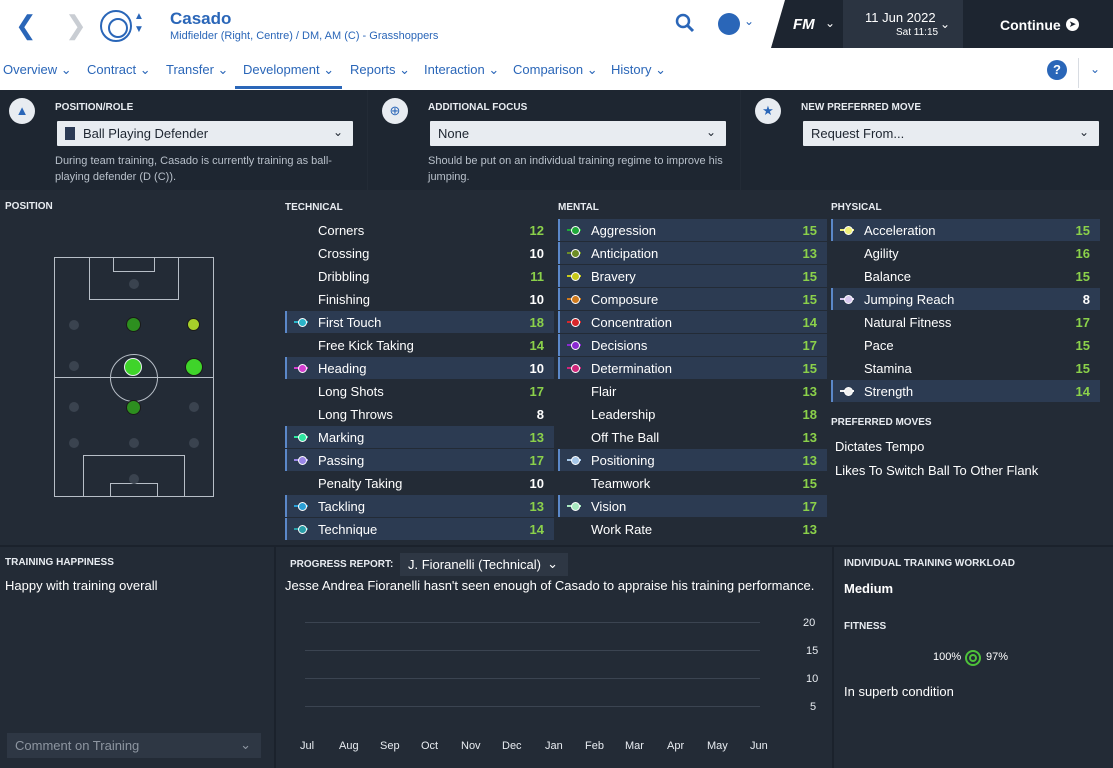 The image size is (1113, 768). I want to click on role-swatch-icon, so click(70, 133).